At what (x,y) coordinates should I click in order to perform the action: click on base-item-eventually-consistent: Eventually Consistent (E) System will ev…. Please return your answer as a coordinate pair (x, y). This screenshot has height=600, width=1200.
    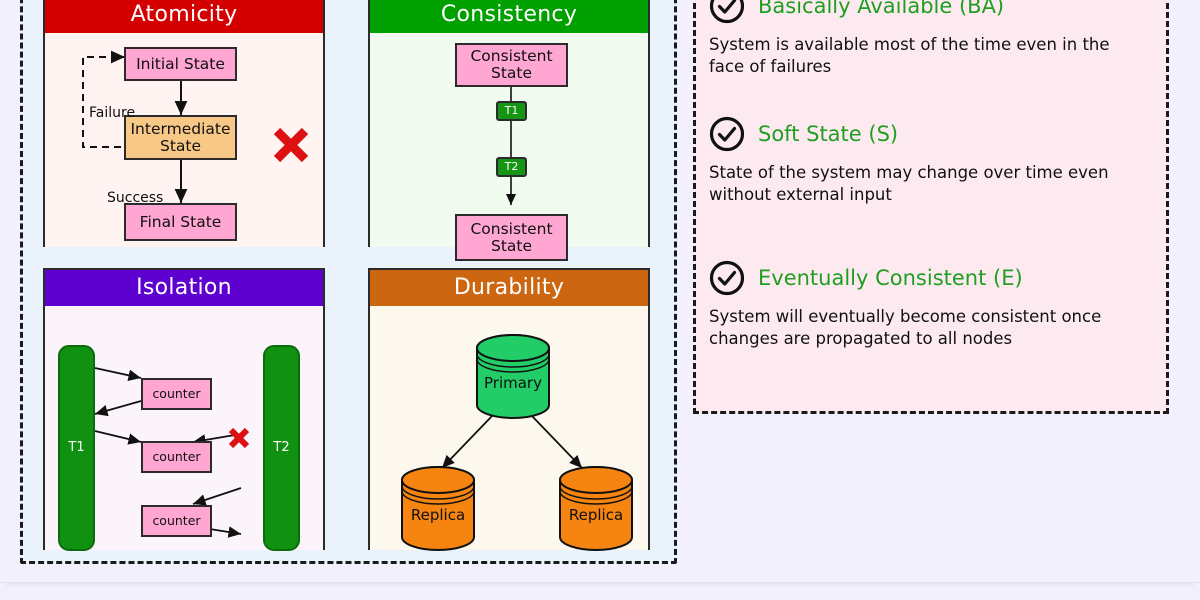
    Looking at the image, I should click on (931, 304).